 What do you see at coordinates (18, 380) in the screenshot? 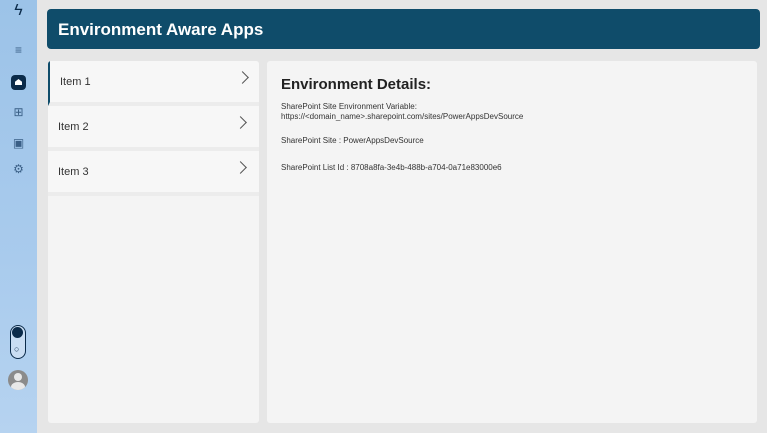
I see `avatar` at bounding box center [18, 380].